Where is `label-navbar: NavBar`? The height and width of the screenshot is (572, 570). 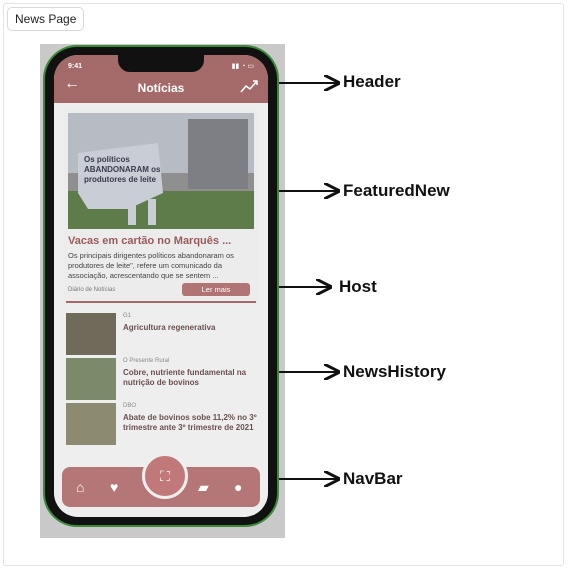 label-navbar: NavBar is located at coordinates (373, 478).